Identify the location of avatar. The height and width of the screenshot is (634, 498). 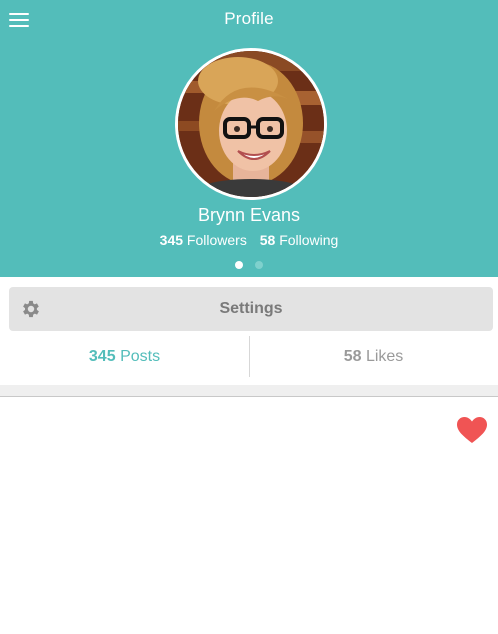
(251, 124).